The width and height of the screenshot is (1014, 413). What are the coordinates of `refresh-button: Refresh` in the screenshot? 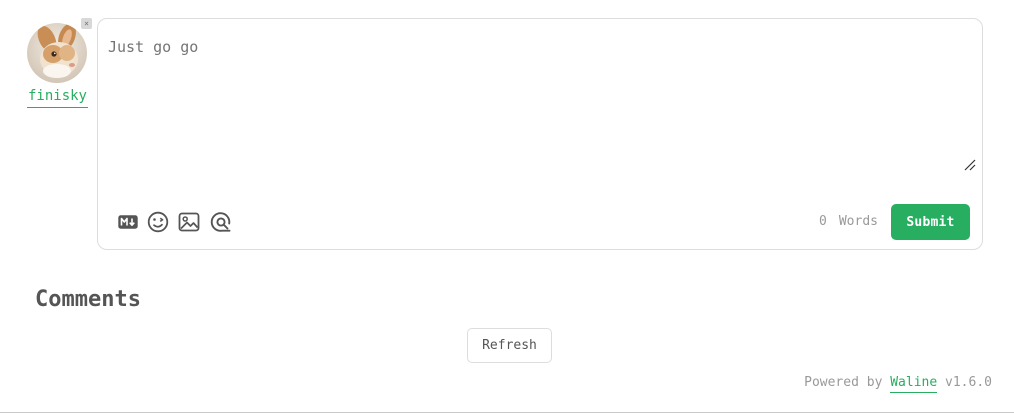 It's located at (509, 345).